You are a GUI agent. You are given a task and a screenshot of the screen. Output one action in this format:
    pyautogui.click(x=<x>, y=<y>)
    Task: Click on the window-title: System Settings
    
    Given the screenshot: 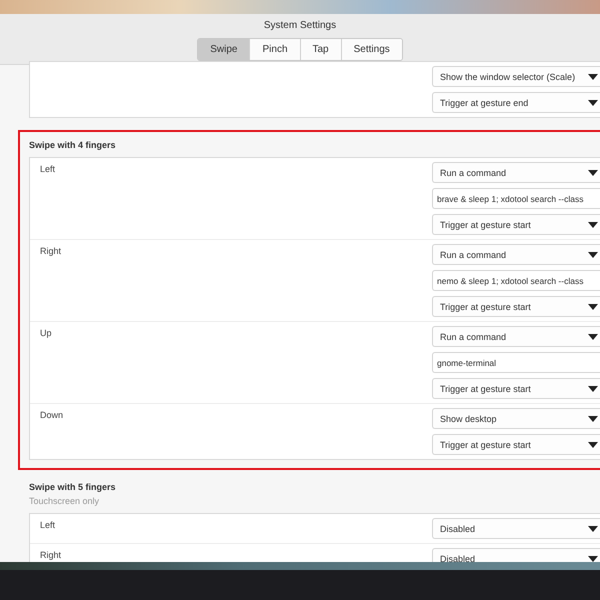 What is the action you would take?
    pyautogui.click(x=300, y=25)
    